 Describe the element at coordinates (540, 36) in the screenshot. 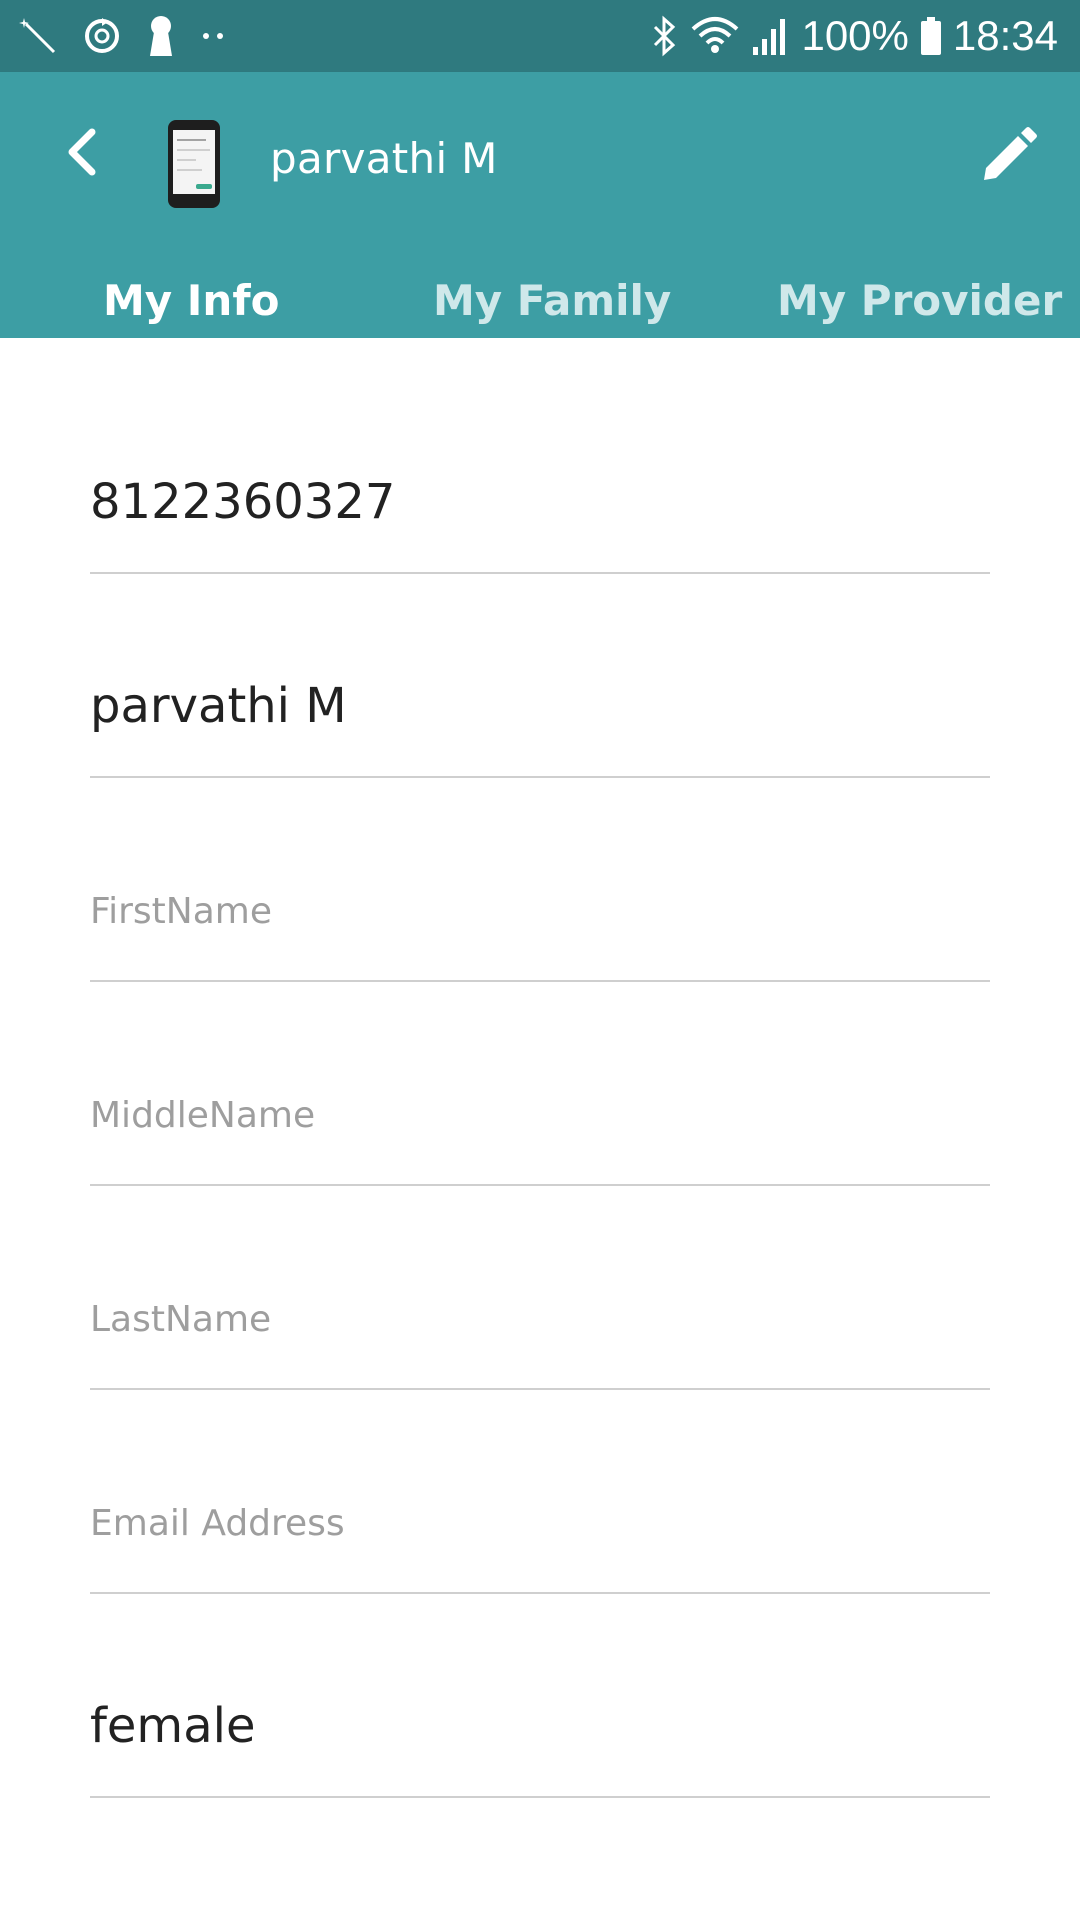

I see `status-bar: 100% 18:34` at that location.